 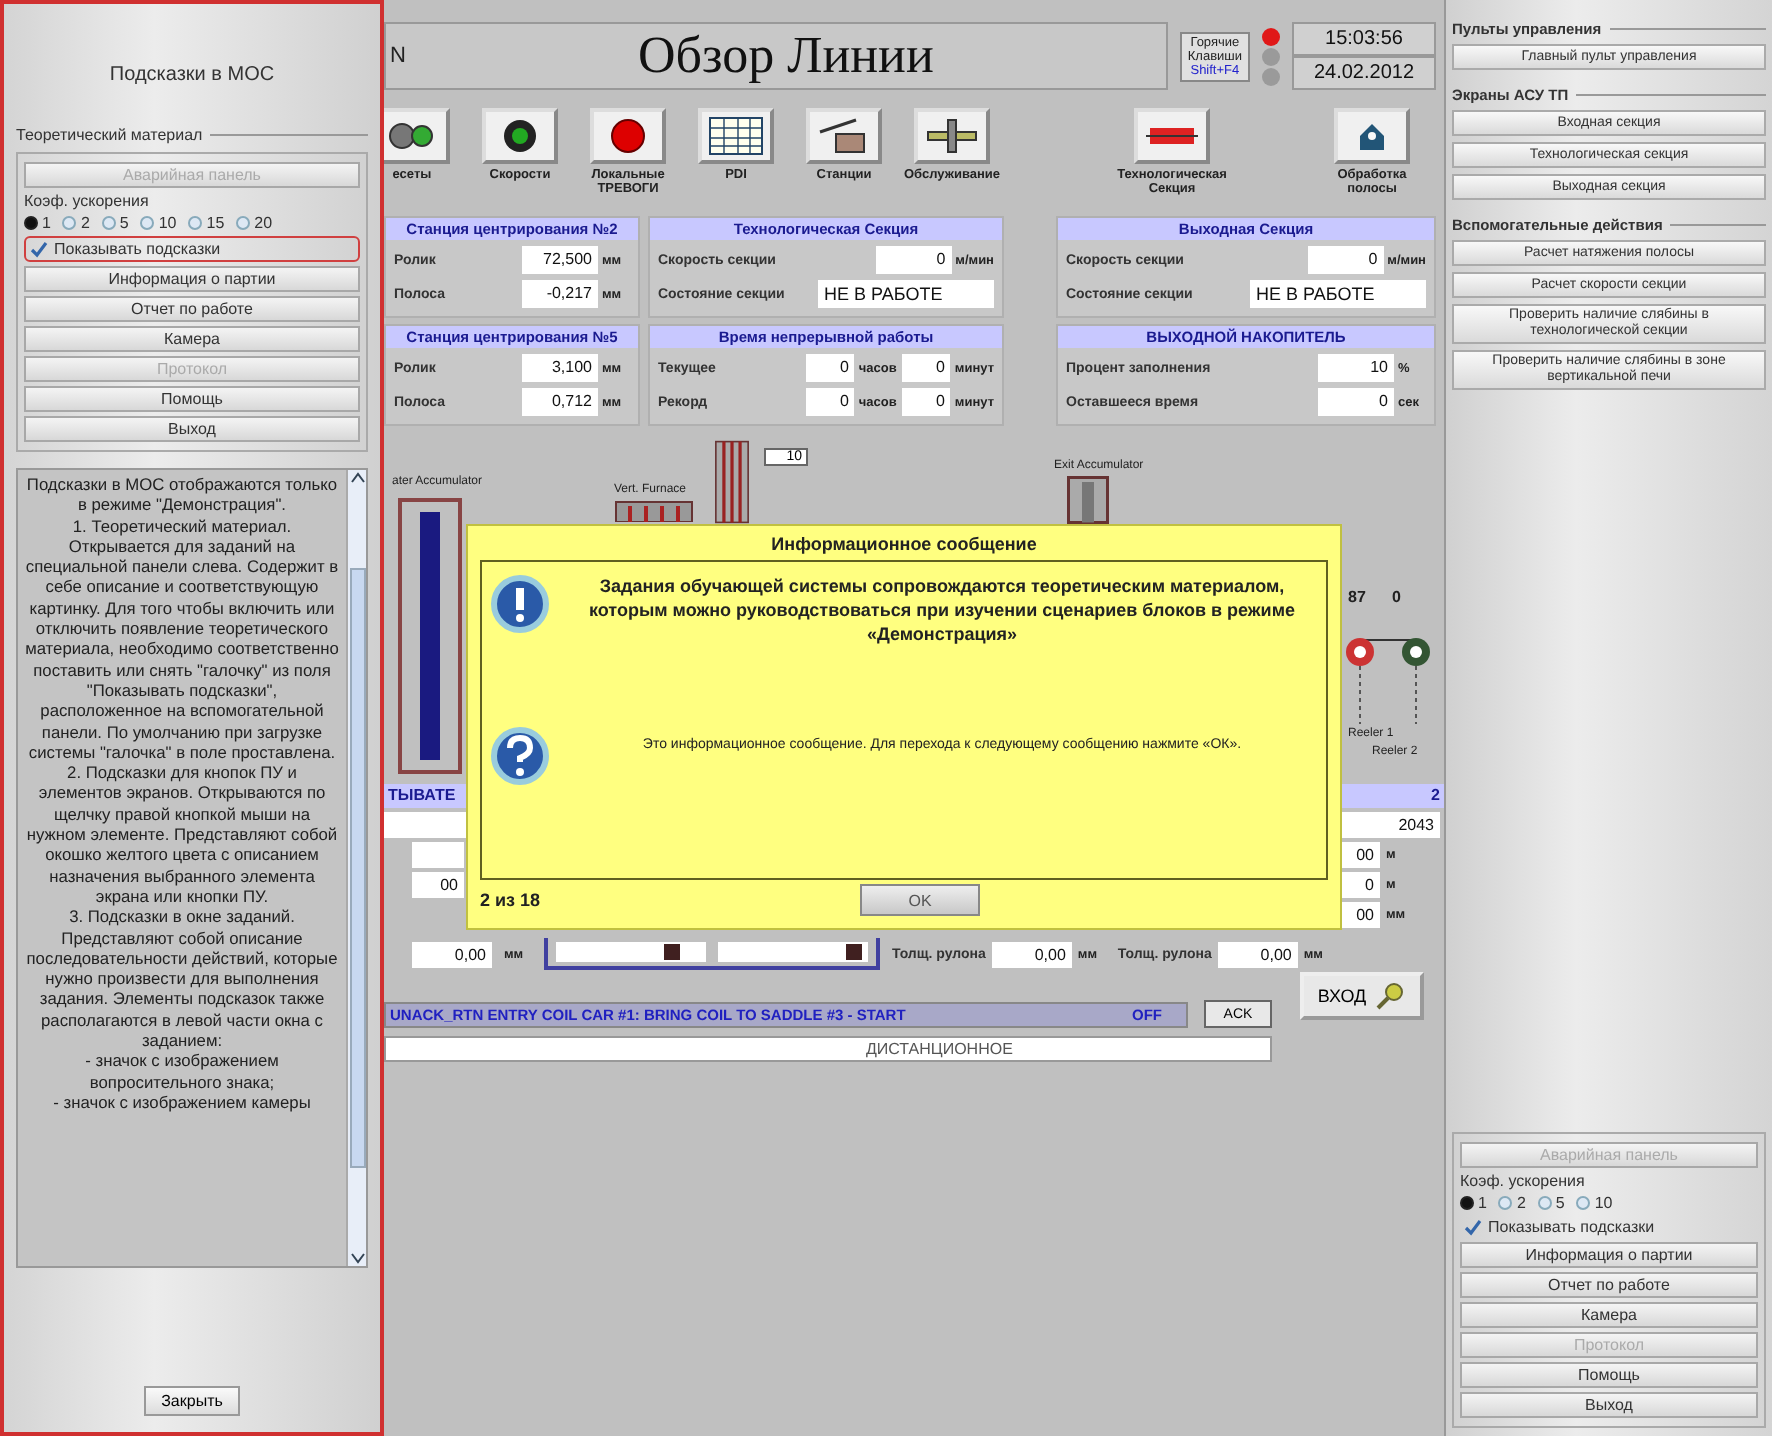 What do you see at coordinates (1396, 597) in the screenshot?
I see `reel-value: 0` at bounding box center [1396, 597].